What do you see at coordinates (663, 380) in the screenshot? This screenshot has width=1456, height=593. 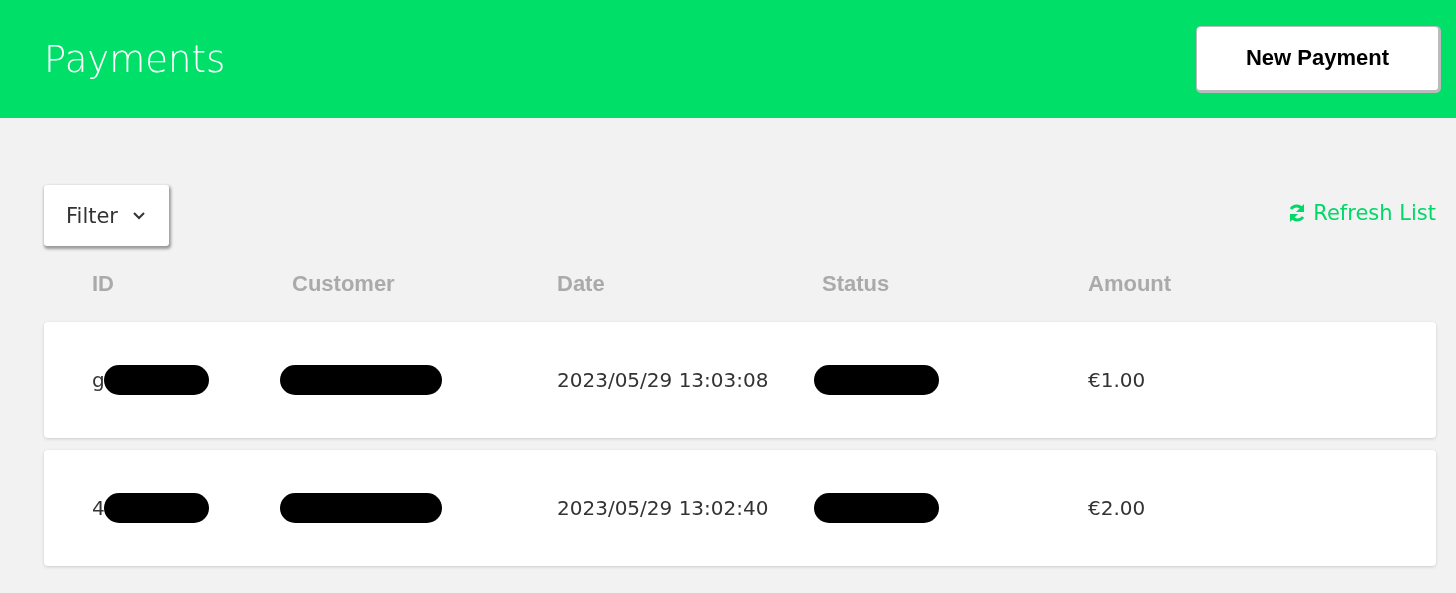 I see `table-cell: 2023/05/29 13:03:08` at bounding box center [663, 380].